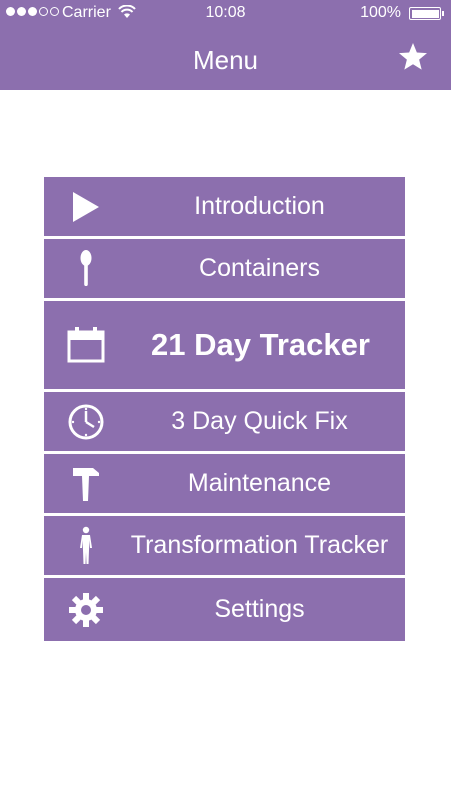  I want to click on menu-item-label: 21 Day Tracker, so click(260, 344).